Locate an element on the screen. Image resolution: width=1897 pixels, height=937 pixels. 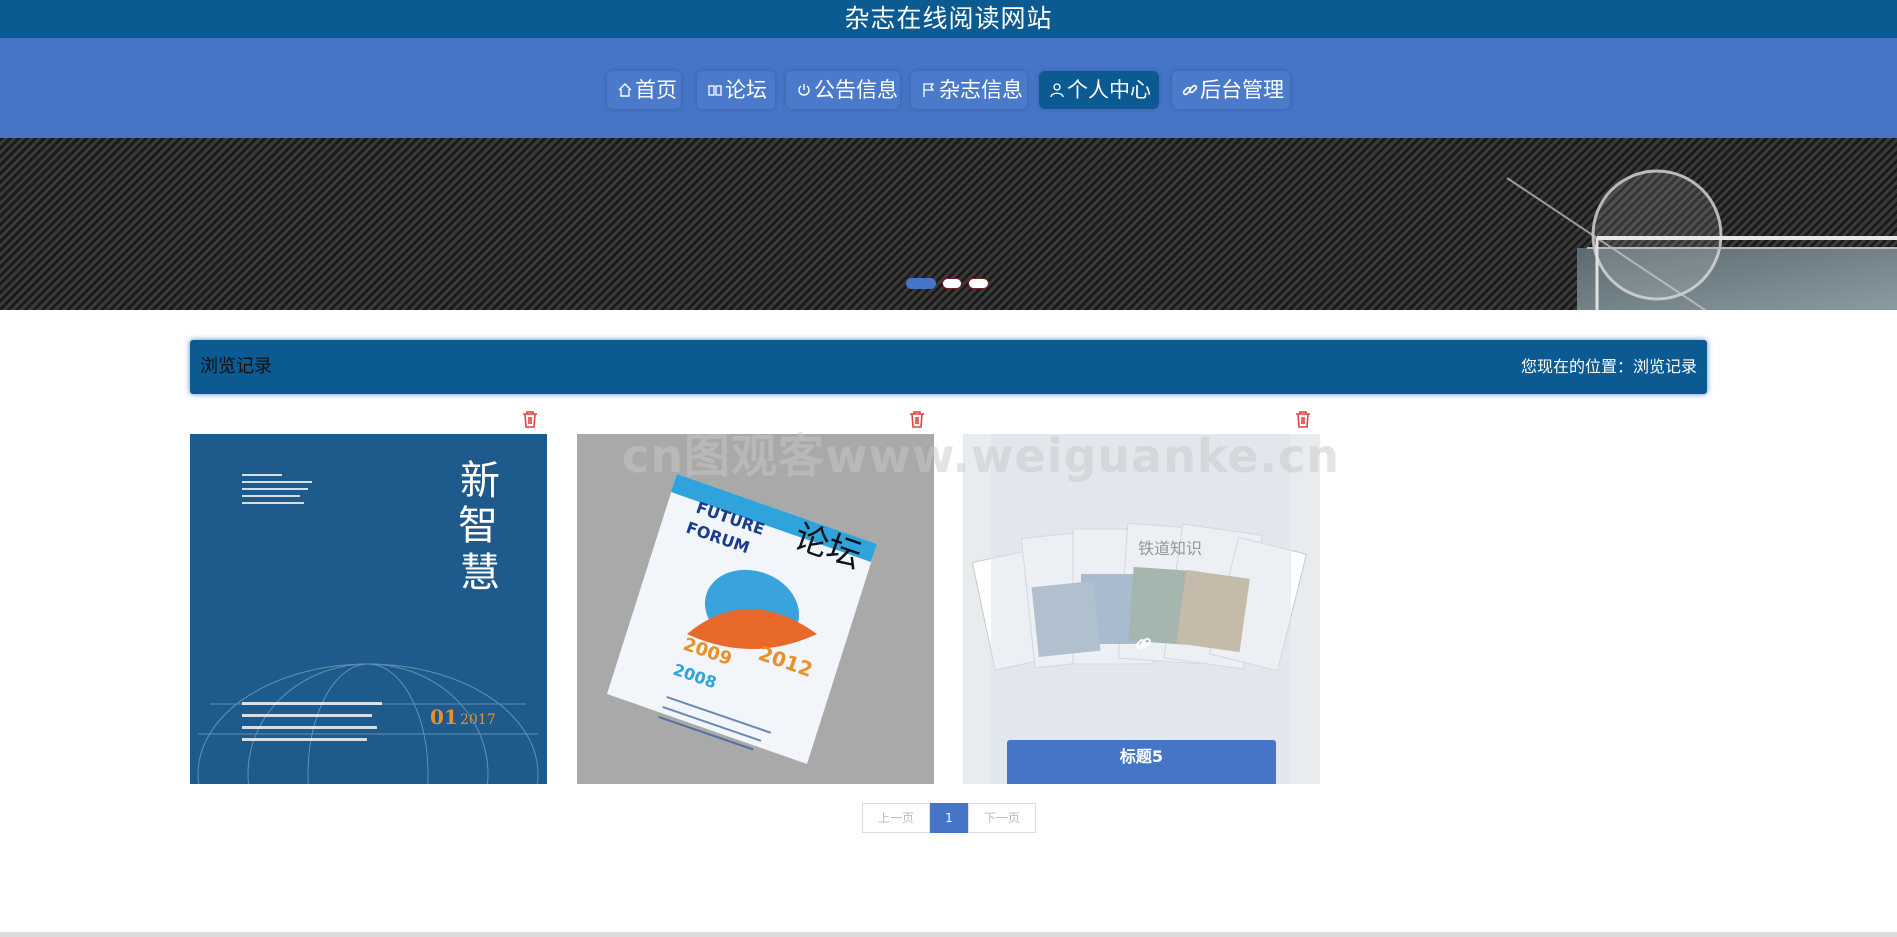
nav-item-personal-center: 个人中心 is located at coordinates (1099, 90).